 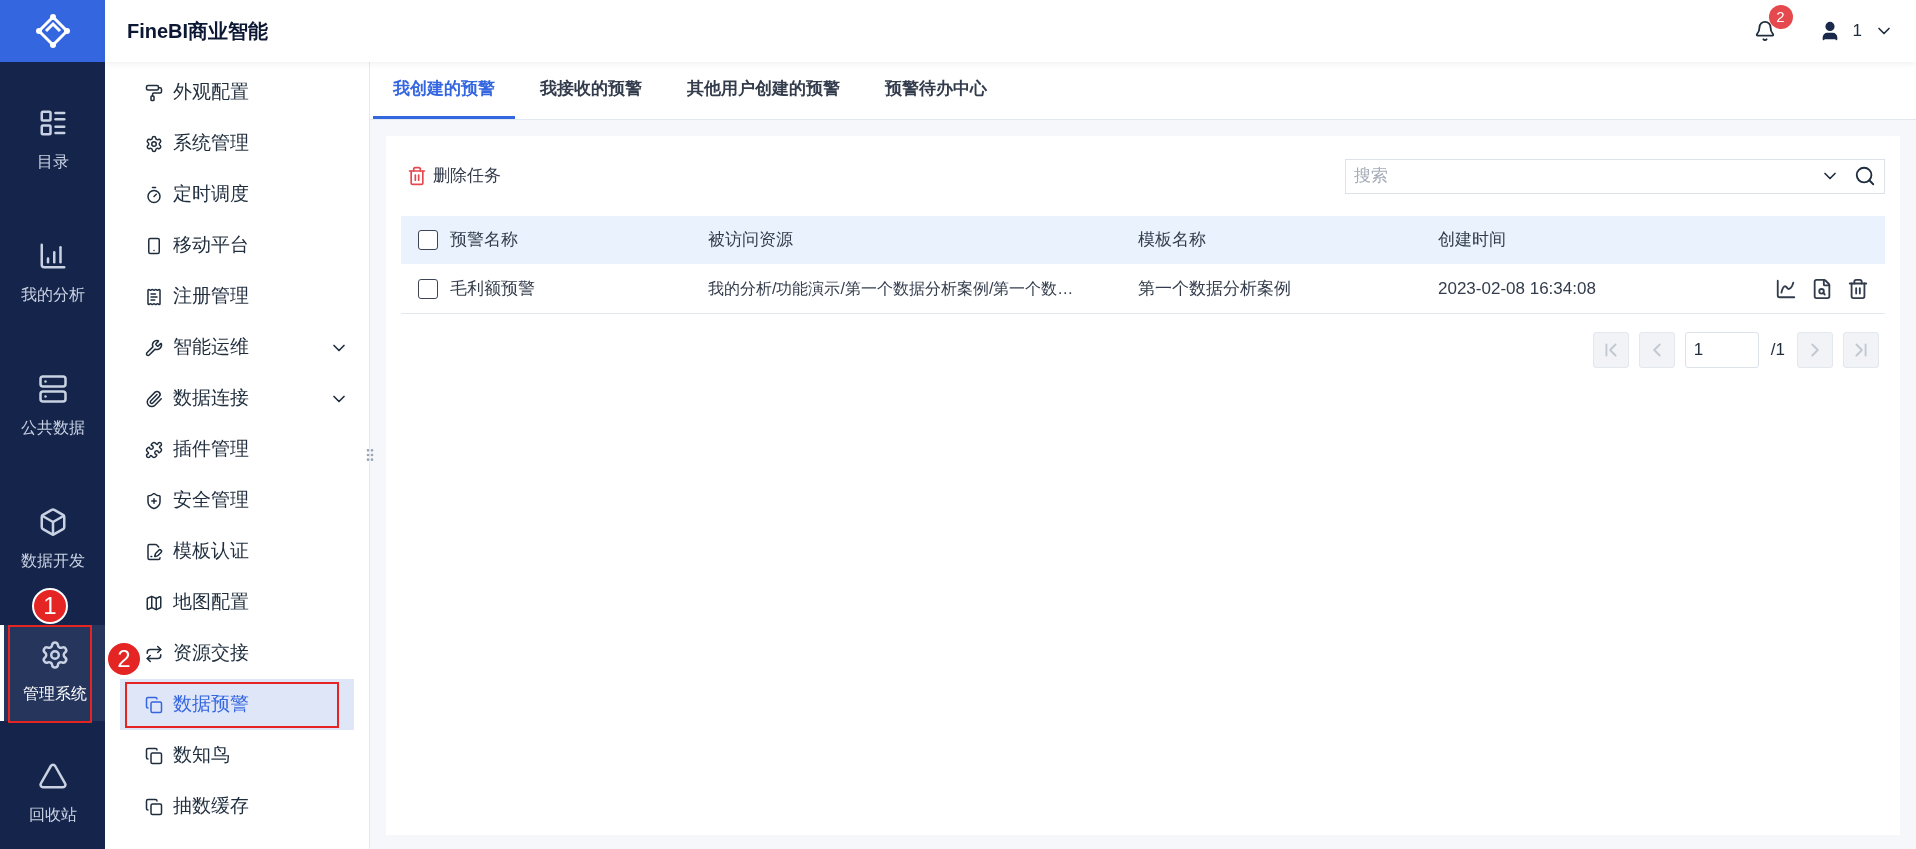 What do you see at coordinates (1721, 350) in the screenshot?
I see `page-input: 1` at bounding box center [1721, 350].